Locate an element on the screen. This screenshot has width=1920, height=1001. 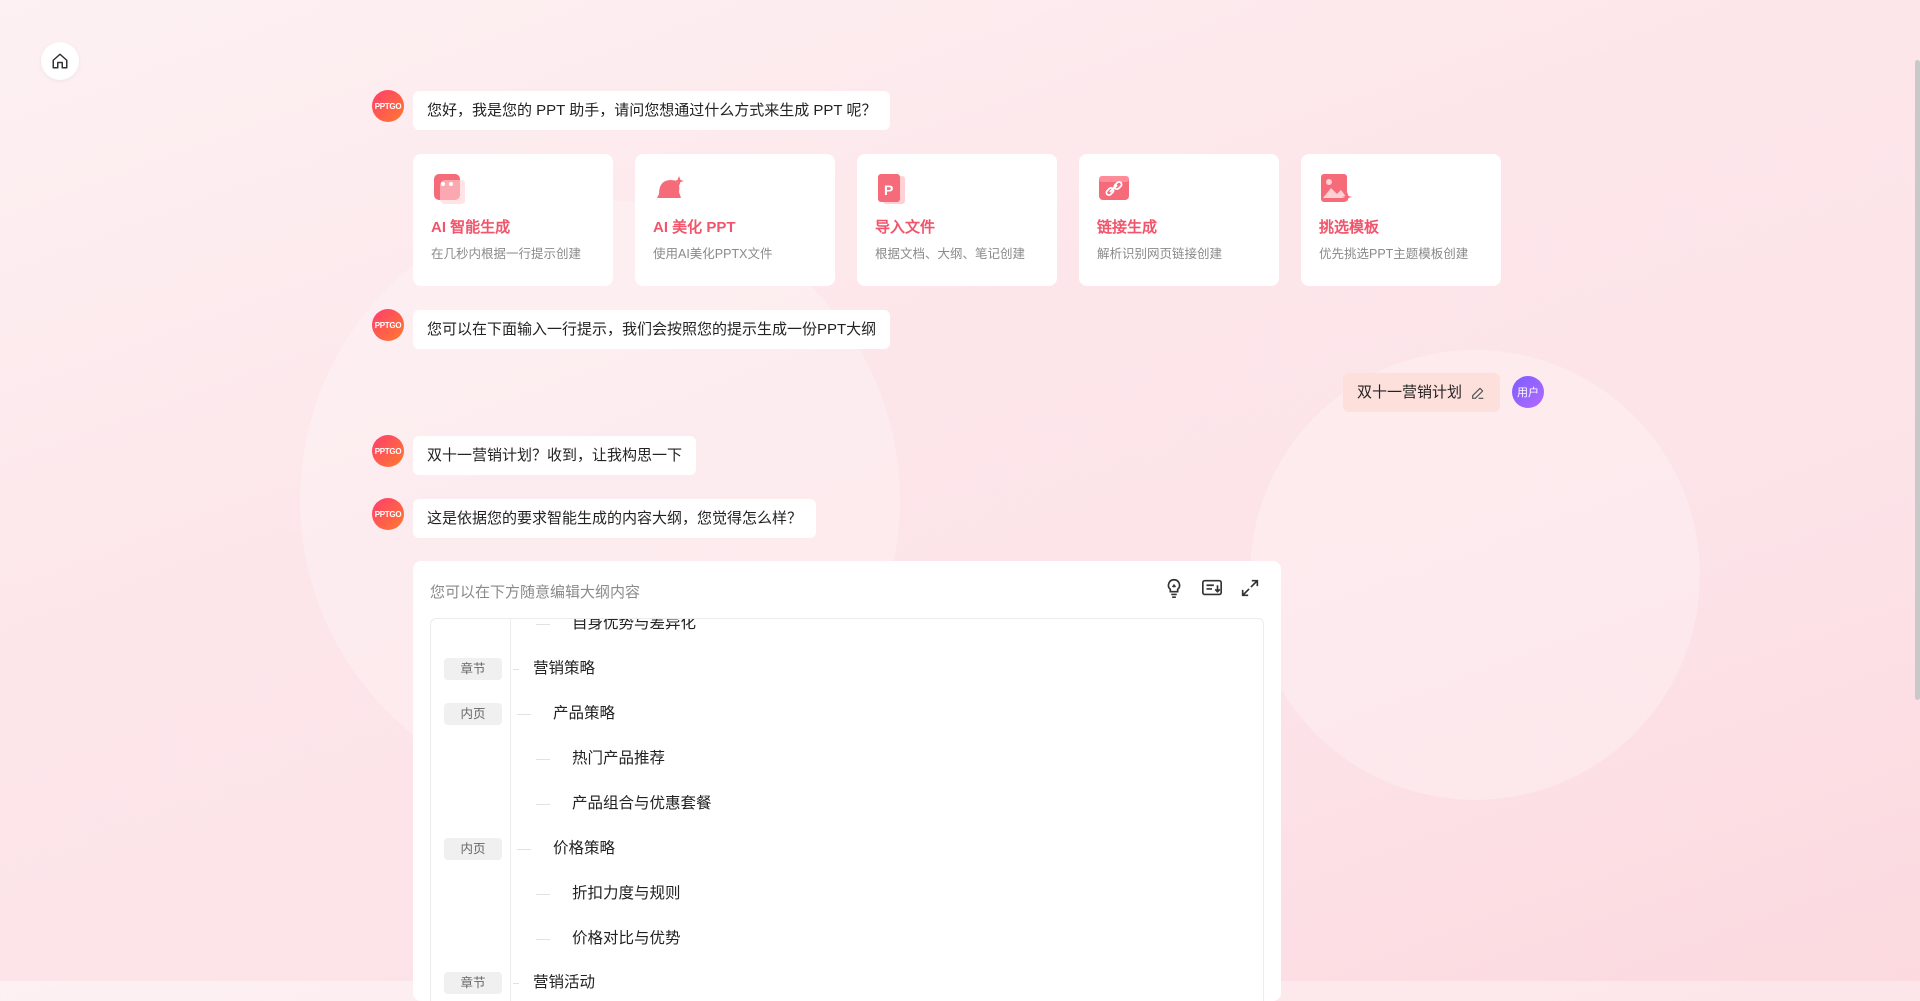
outline-toolbar is located at coordinates (1212, 588).